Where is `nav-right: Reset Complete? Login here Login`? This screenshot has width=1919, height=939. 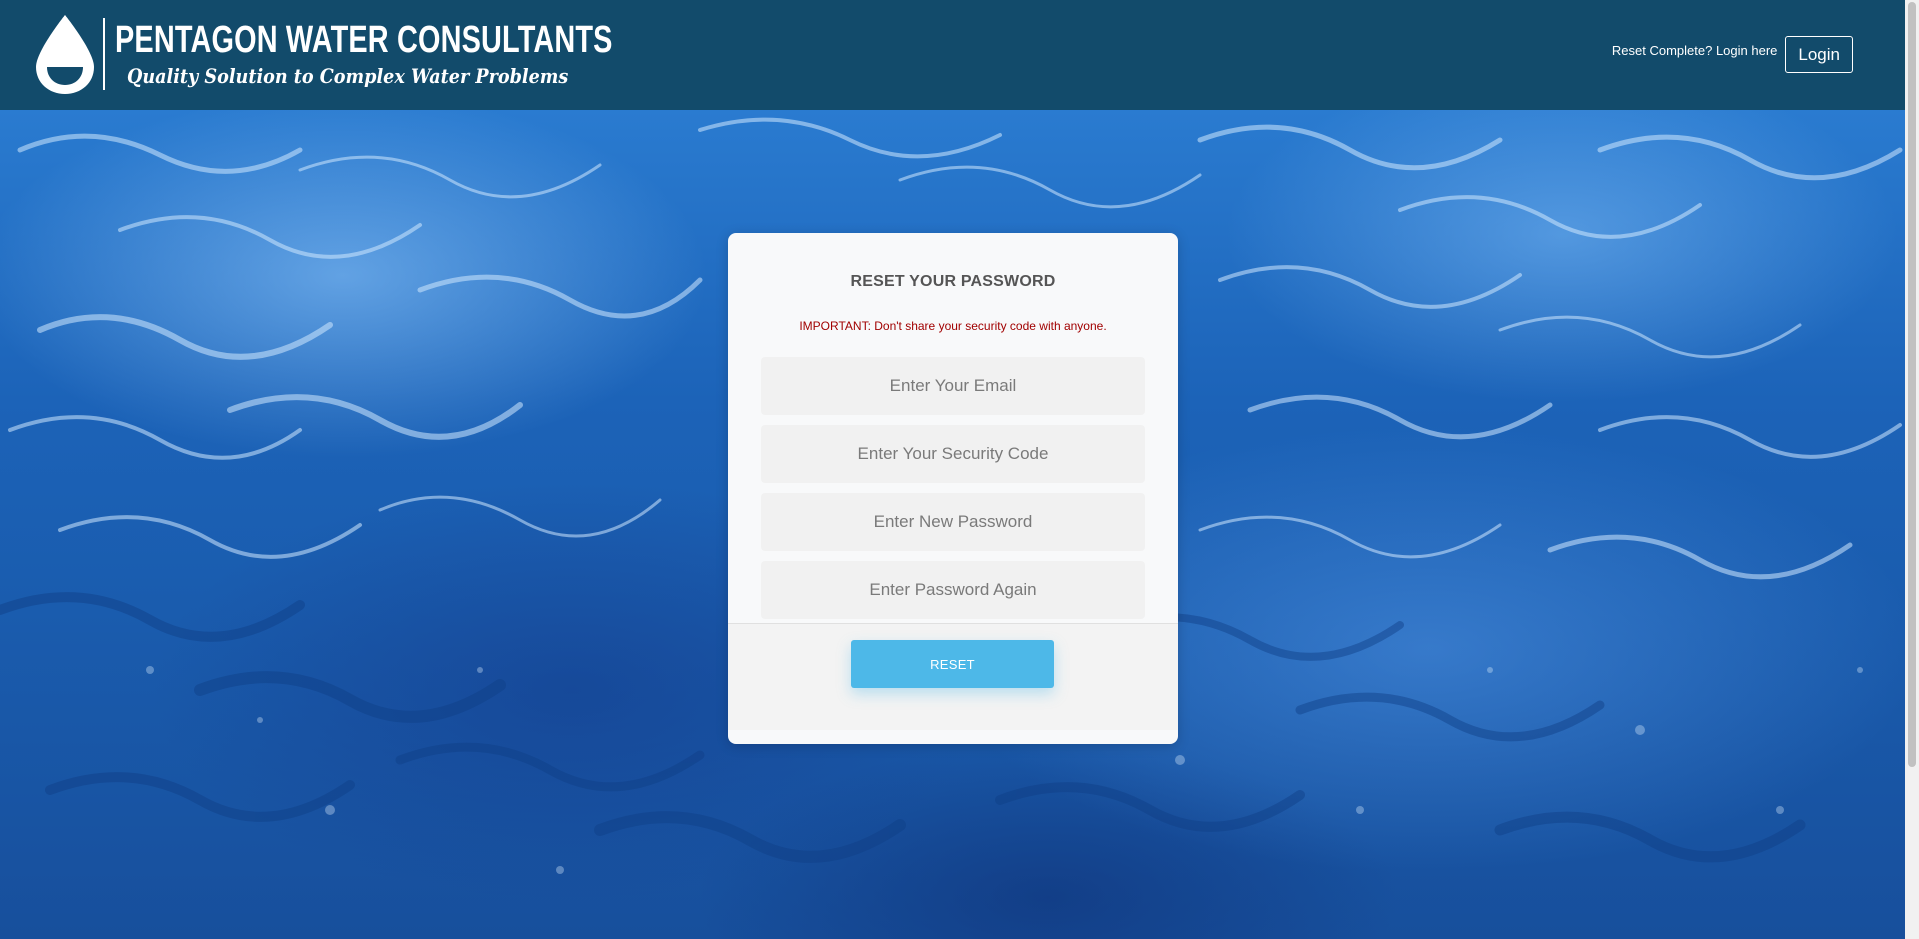 nav-right: Reset Complete? Login here Login is located at coordinates (1732, 54).